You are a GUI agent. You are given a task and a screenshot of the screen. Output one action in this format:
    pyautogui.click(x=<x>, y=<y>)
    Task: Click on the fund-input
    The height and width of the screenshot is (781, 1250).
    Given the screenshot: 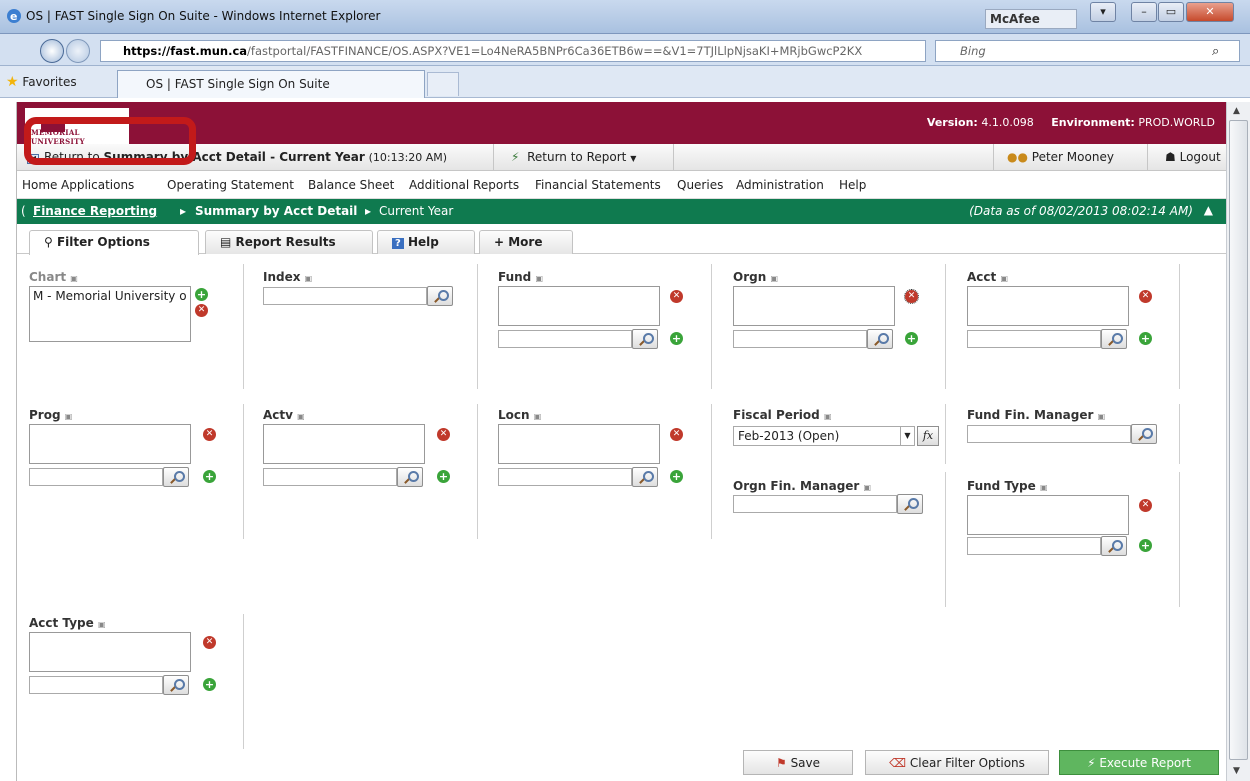 What is the action you would take?
    pyautogui.click(x=565, y=339)
    